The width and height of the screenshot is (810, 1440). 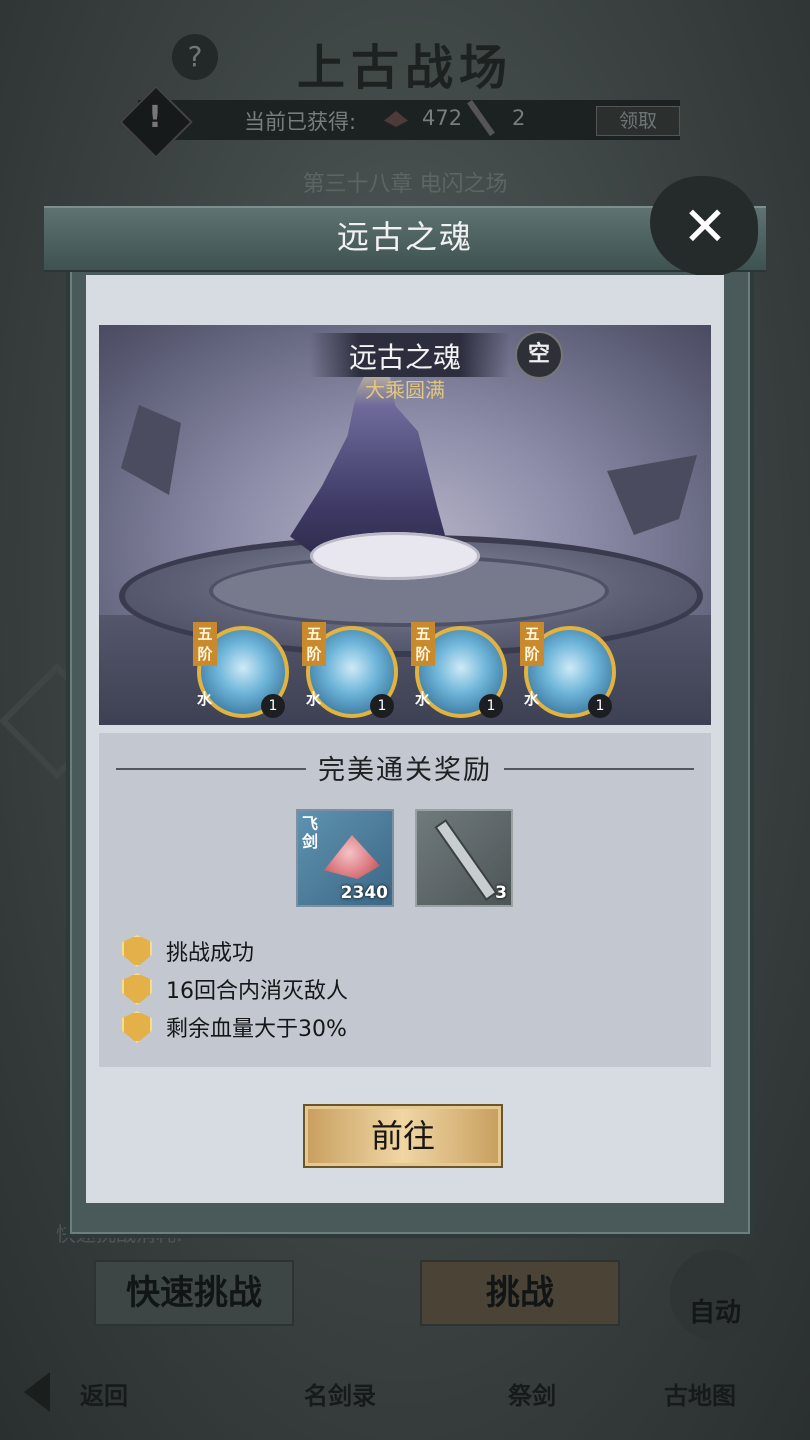 What do you see at coordinates (256, 1029) in the screenshot?
I see `condition-text: 剩余血量大于30%` at bounding box center [256, 1029].